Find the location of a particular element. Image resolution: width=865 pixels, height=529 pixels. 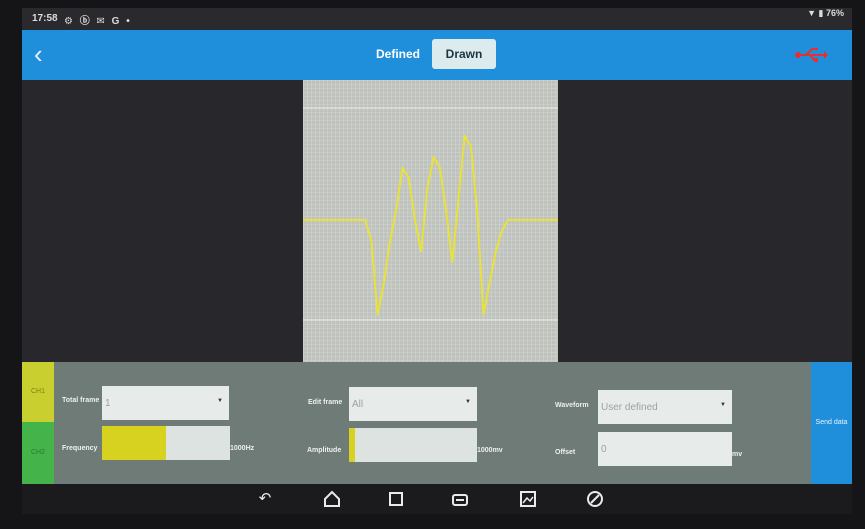

offset-unit: mv is located at coordinates (737, 454).